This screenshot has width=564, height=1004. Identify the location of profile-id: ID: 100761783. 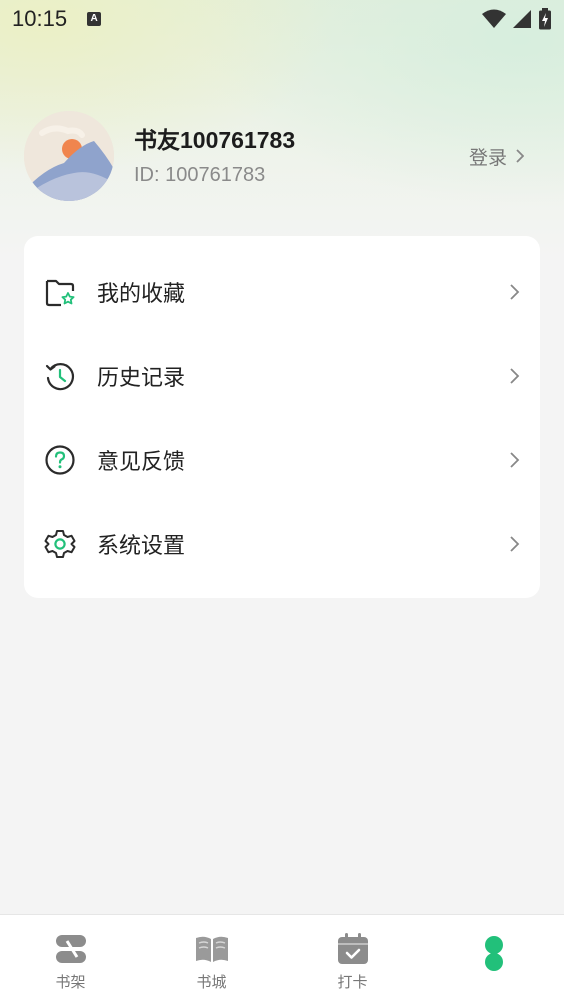
(200, 175).